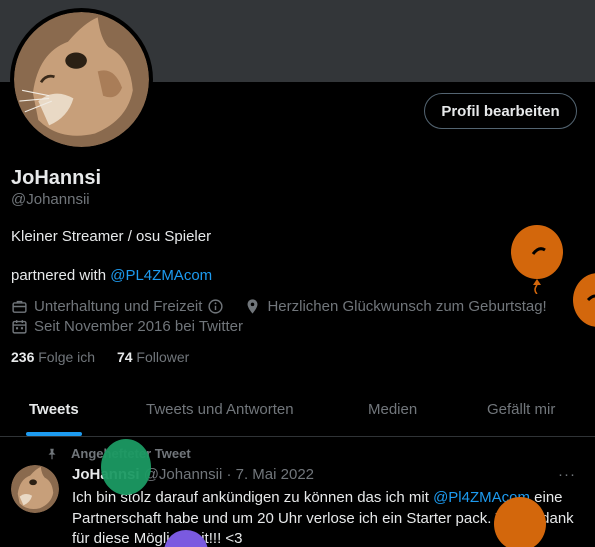  What do you see at coordinates (220, 409) in the screenshot?
I see `tab-tweets-and-replies: Tweets und Antworten` at bounding box center [220, 409].